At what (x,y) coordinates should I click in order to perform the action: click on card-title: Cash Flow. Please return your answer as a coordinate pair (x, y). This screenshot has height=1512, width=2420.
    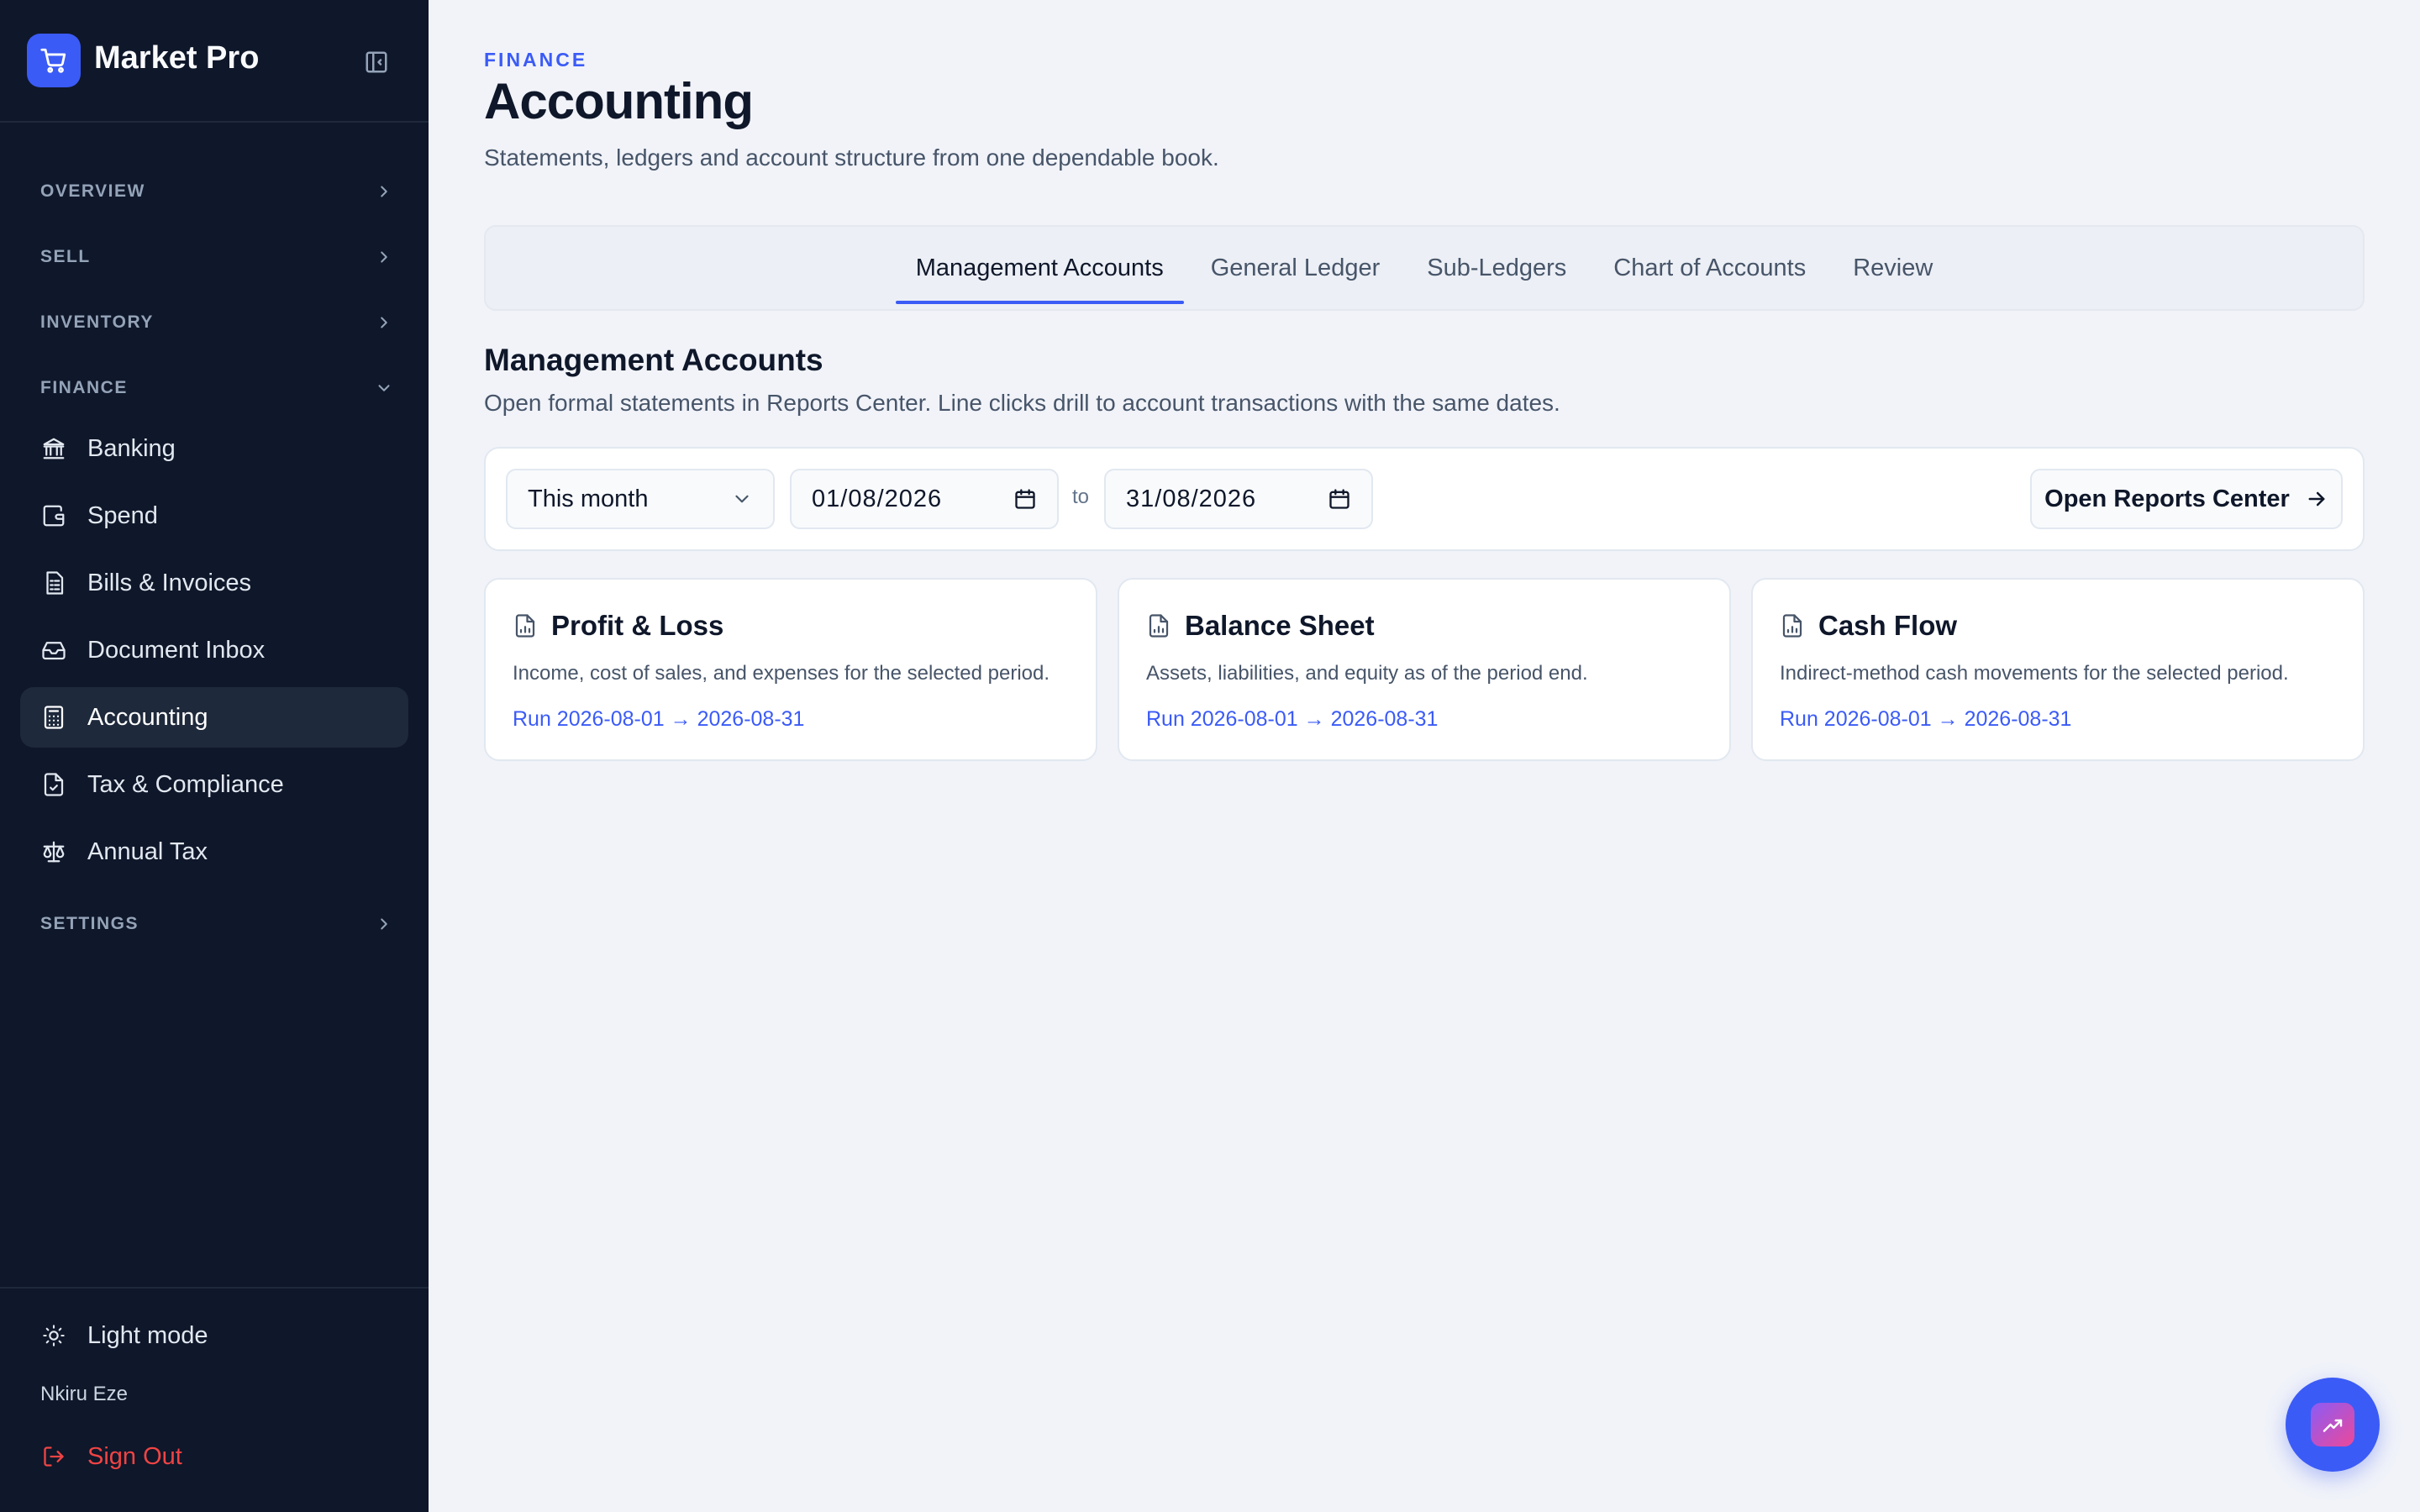
    Looking at the image, I should click on (1888, 625).